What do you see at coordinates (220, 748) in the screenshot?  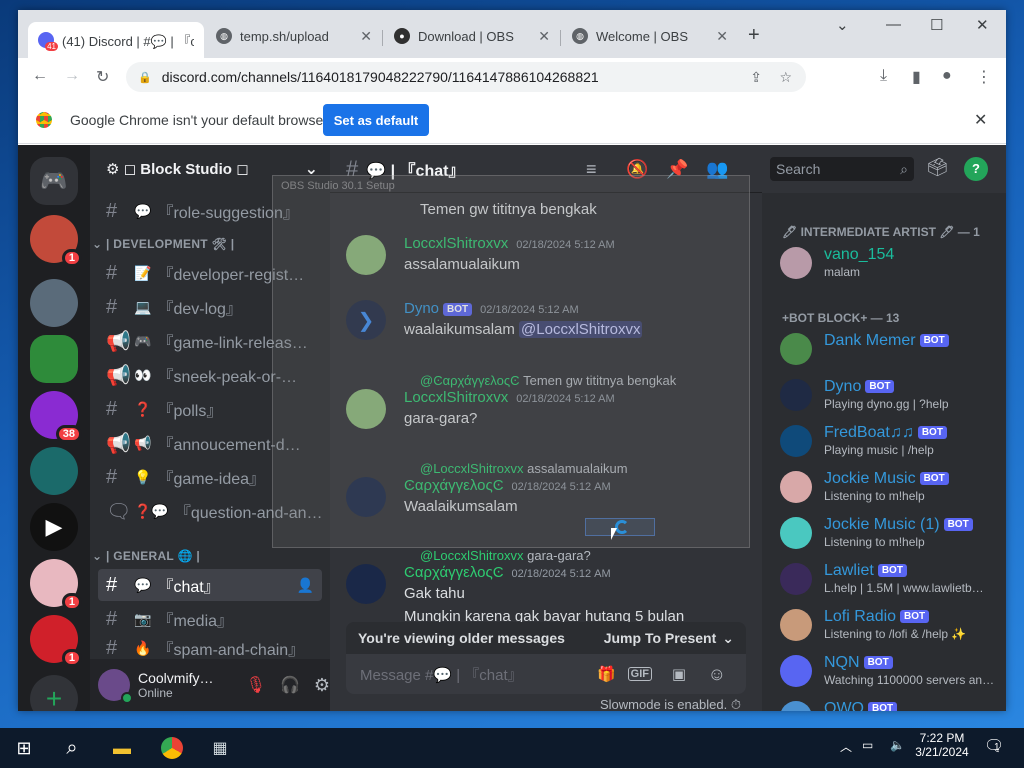 I see `installer-taskbar-icon: ▦` at bounding box center [220, 748].